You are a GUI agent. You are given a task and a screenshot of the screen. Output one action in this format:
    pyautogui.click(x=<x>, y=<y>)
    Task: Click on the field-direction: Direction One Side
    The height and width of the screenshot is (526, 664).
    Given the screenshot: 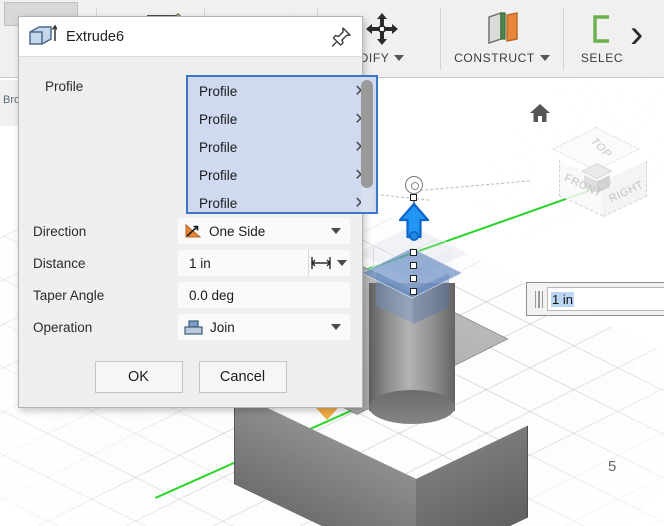 What is the action you would take?
    pyautogui.click(x=190, y=231)
    